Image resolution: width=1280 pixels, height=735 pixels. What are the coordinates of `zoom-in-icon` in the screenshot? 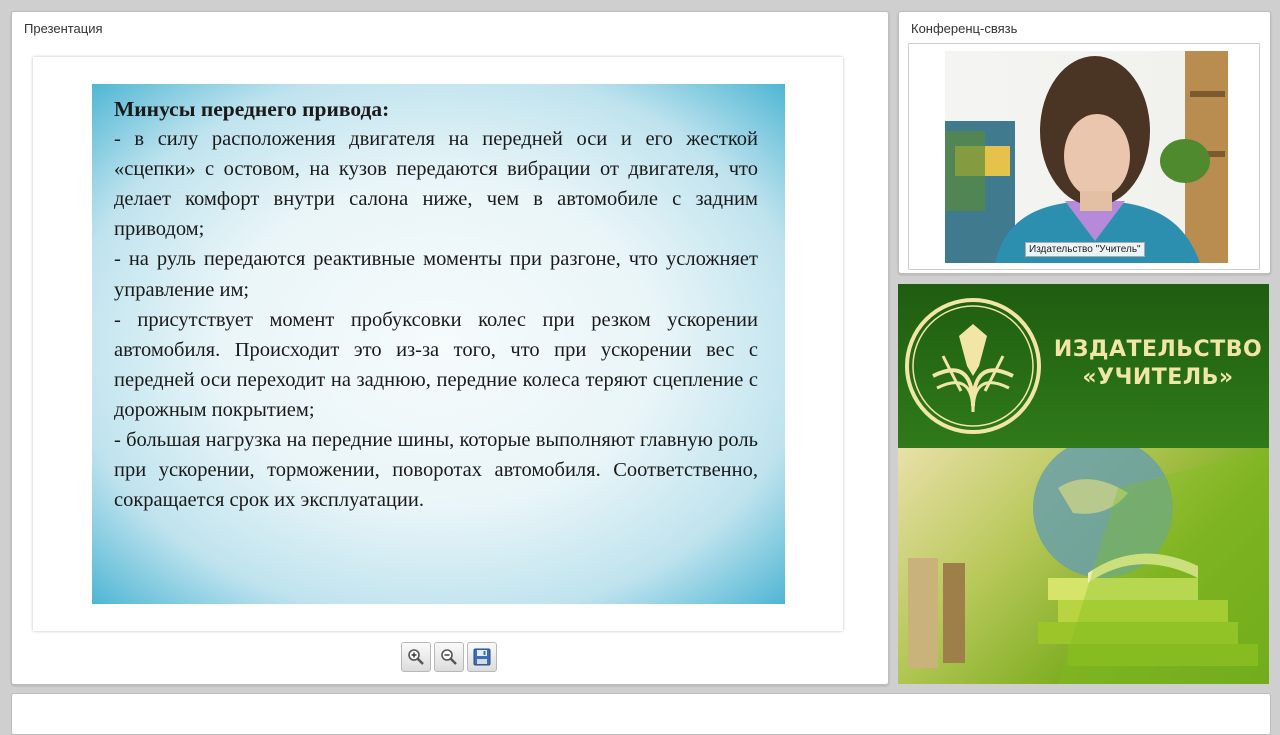 It's located at (416, 657).